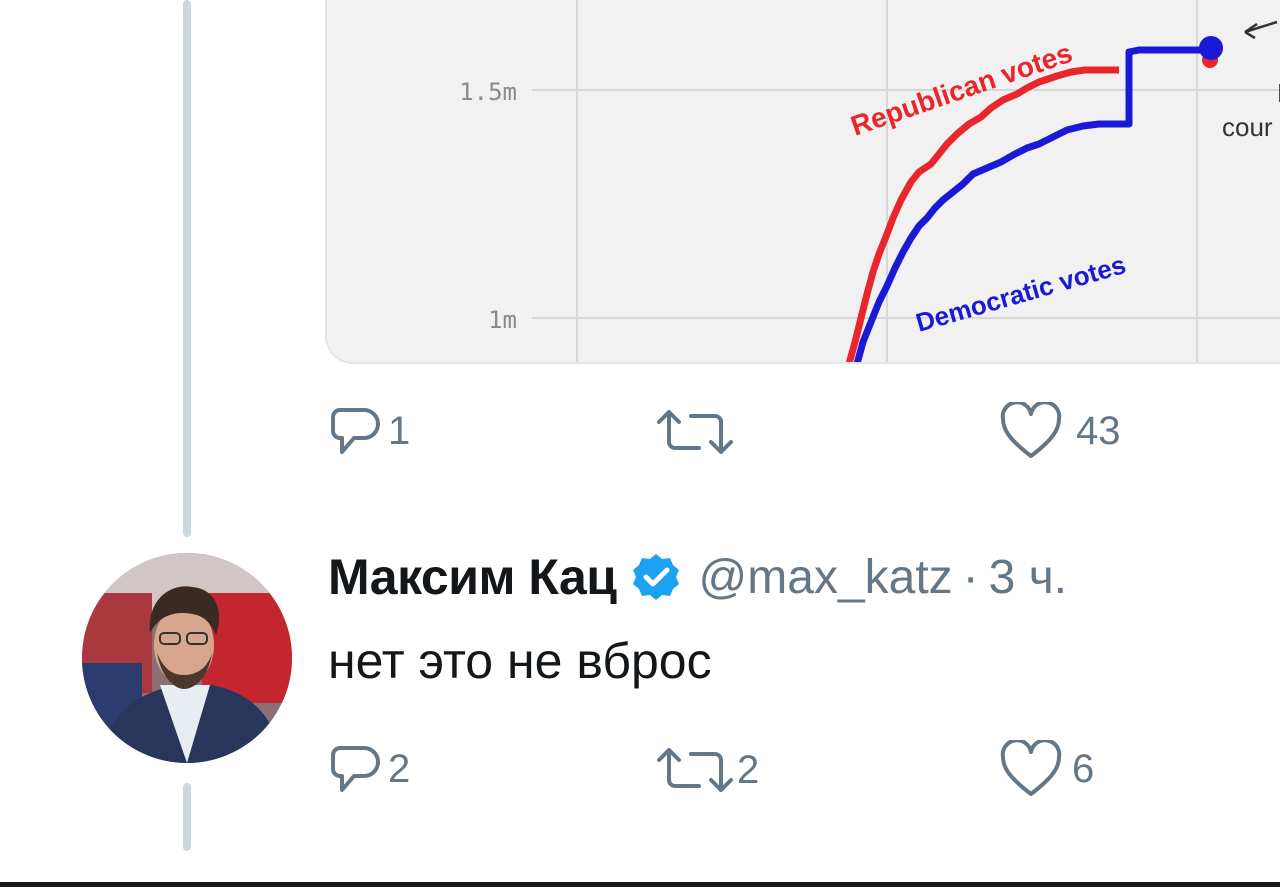  What do you see at coordinates (1083, 769) in the screenshot?
I see `like-count: 6` at bounding box center [1083, 769].